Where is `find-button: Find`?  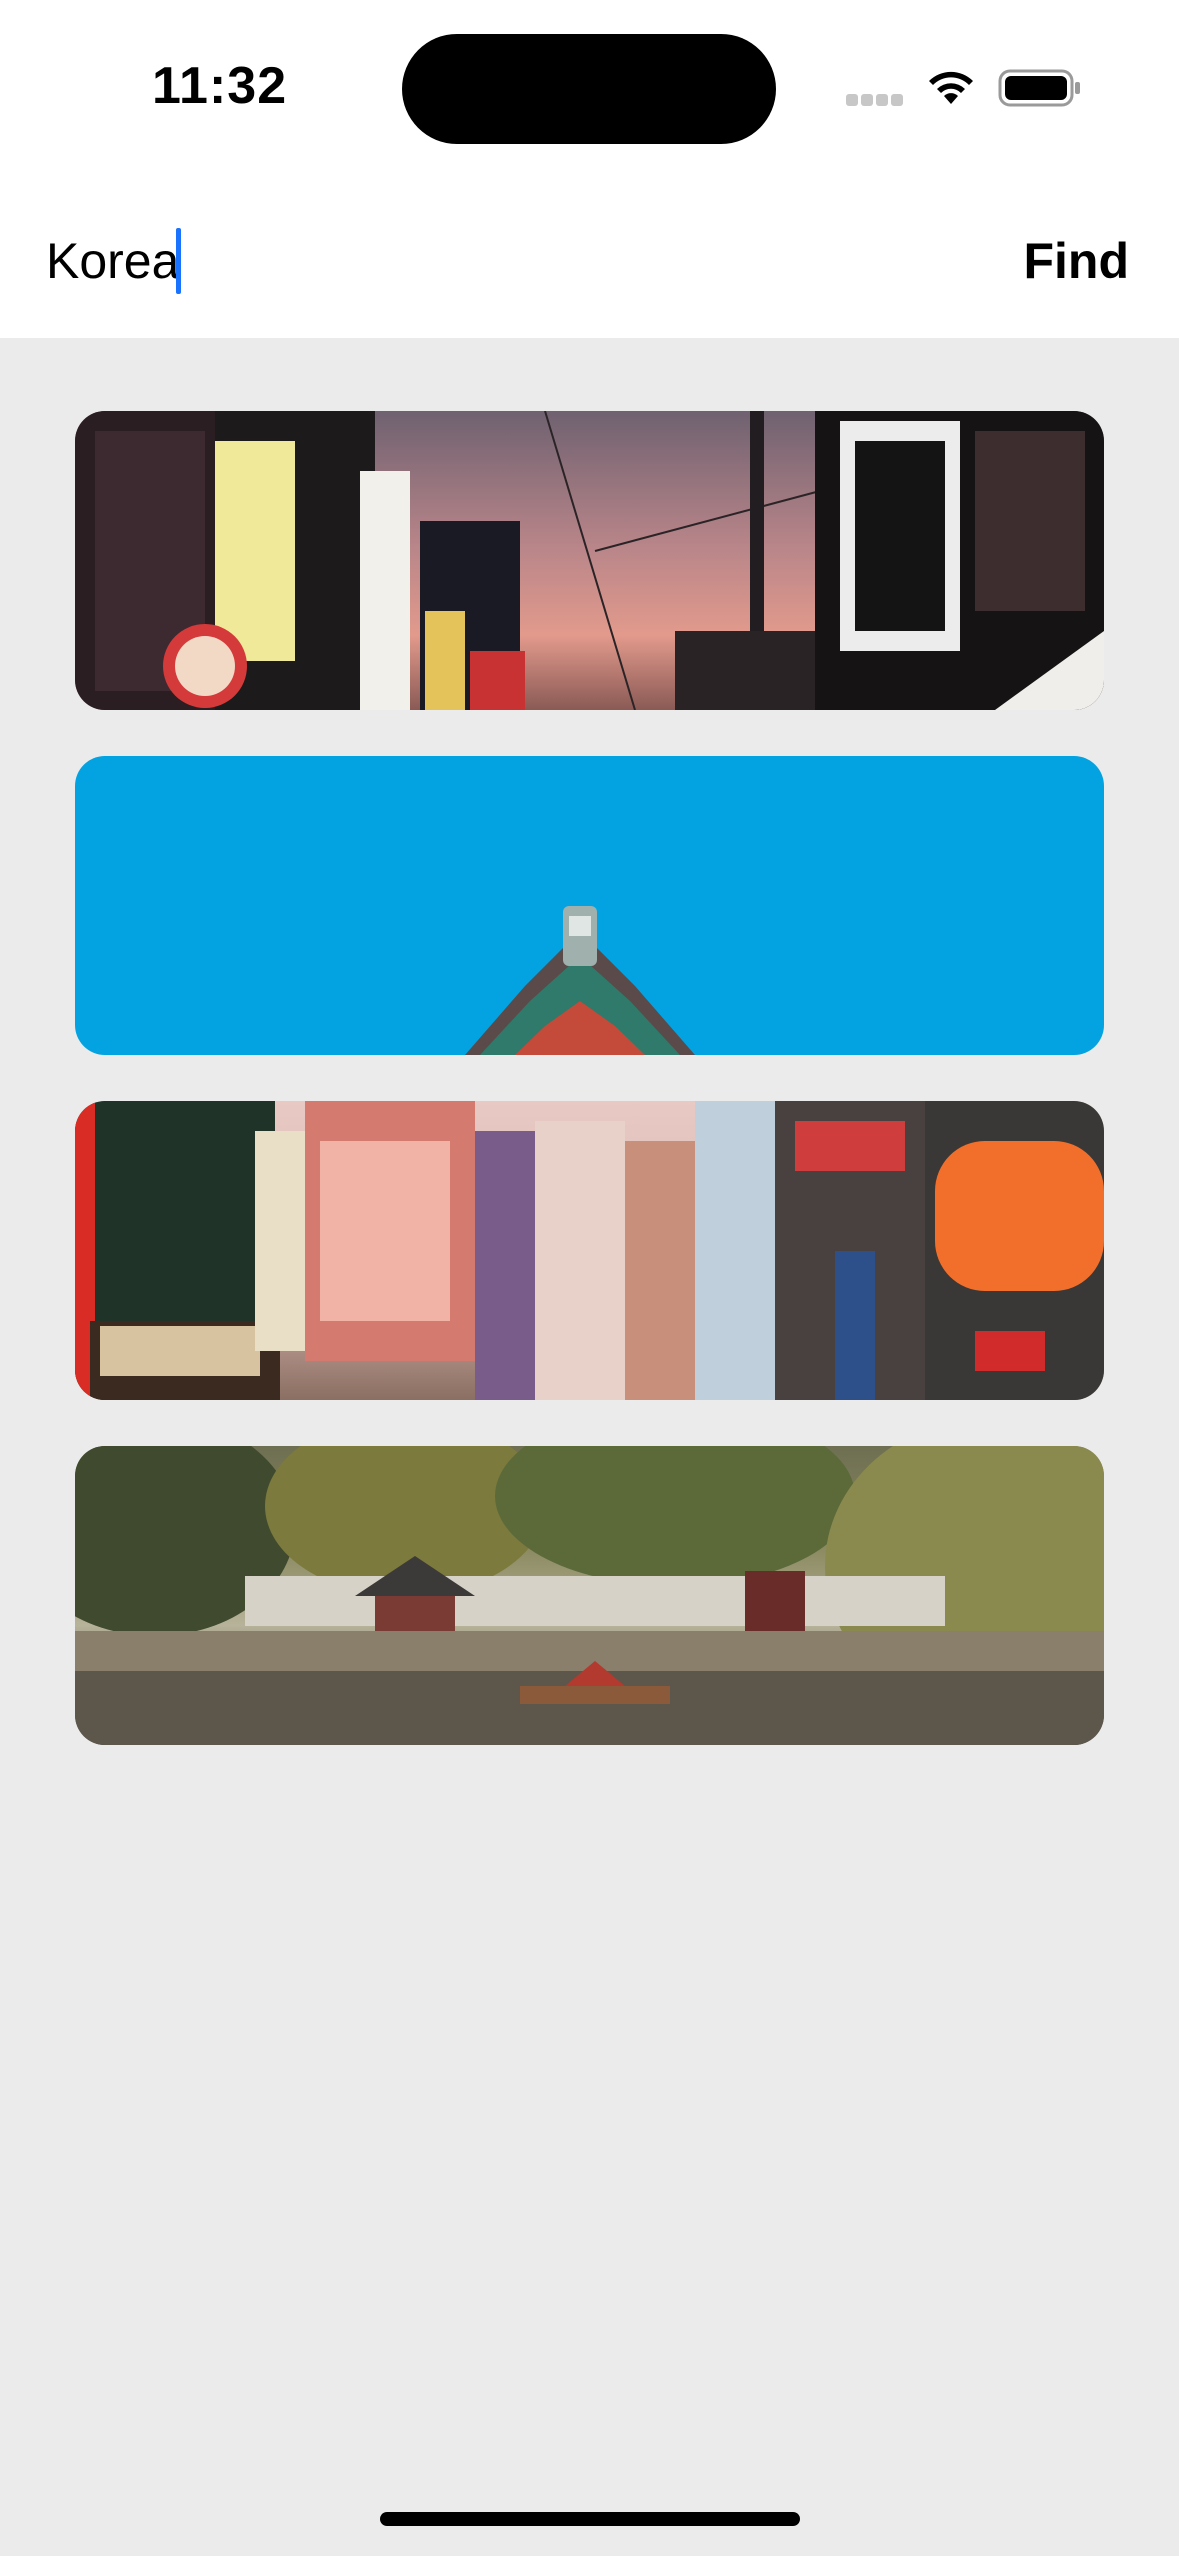 find-button: Find is located at coordinates (1076, 261).